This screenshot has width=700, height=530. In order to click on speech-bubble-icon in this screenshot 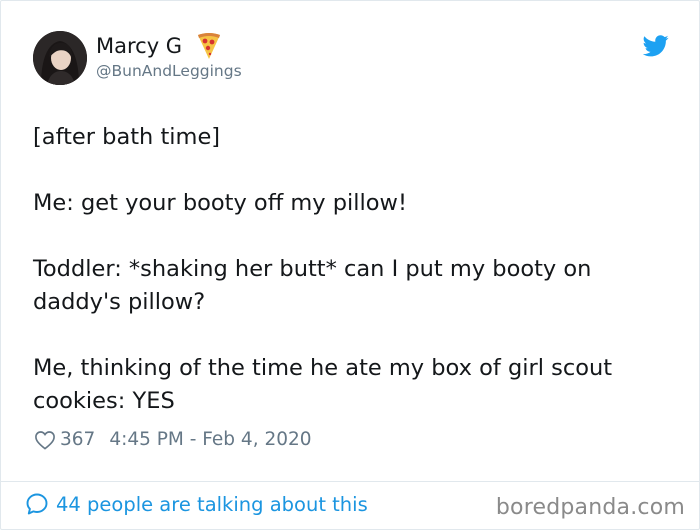, I will do `click(37, 504)`.